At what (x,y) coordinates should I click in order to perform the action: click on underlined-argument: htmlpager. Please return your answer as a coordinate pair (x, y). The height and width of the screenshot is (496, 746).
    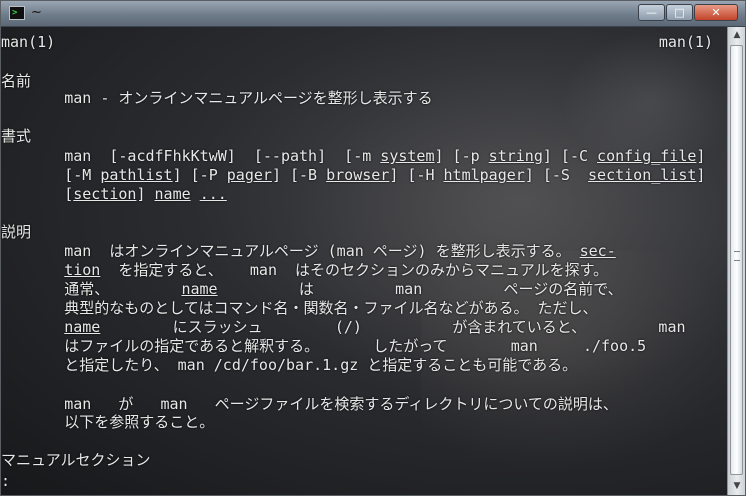
    Looking at the image, I should click on (484, 175).